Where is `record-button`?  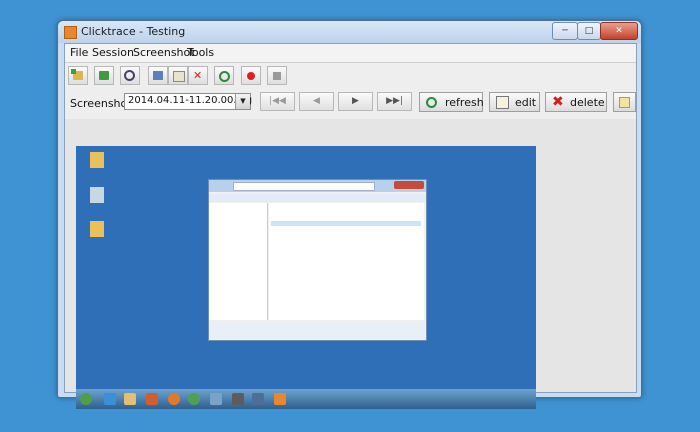 record-button is located at coordinates (251, 75).